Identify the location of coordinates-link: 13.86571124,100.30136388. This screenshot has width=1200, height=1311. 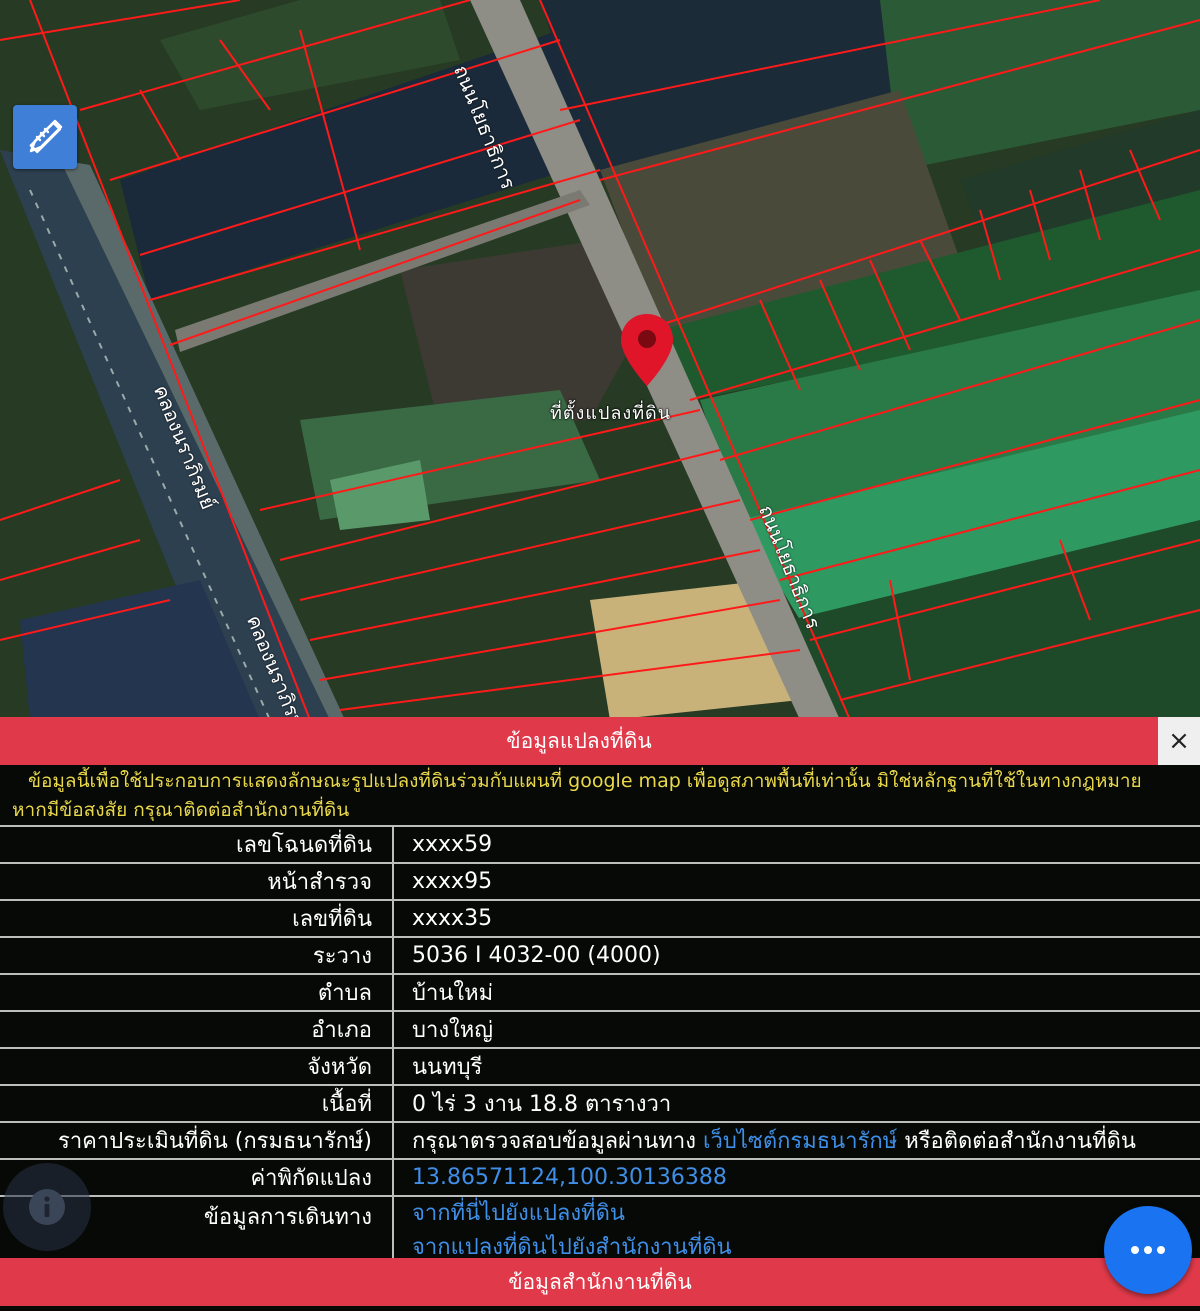
(569, 1177).